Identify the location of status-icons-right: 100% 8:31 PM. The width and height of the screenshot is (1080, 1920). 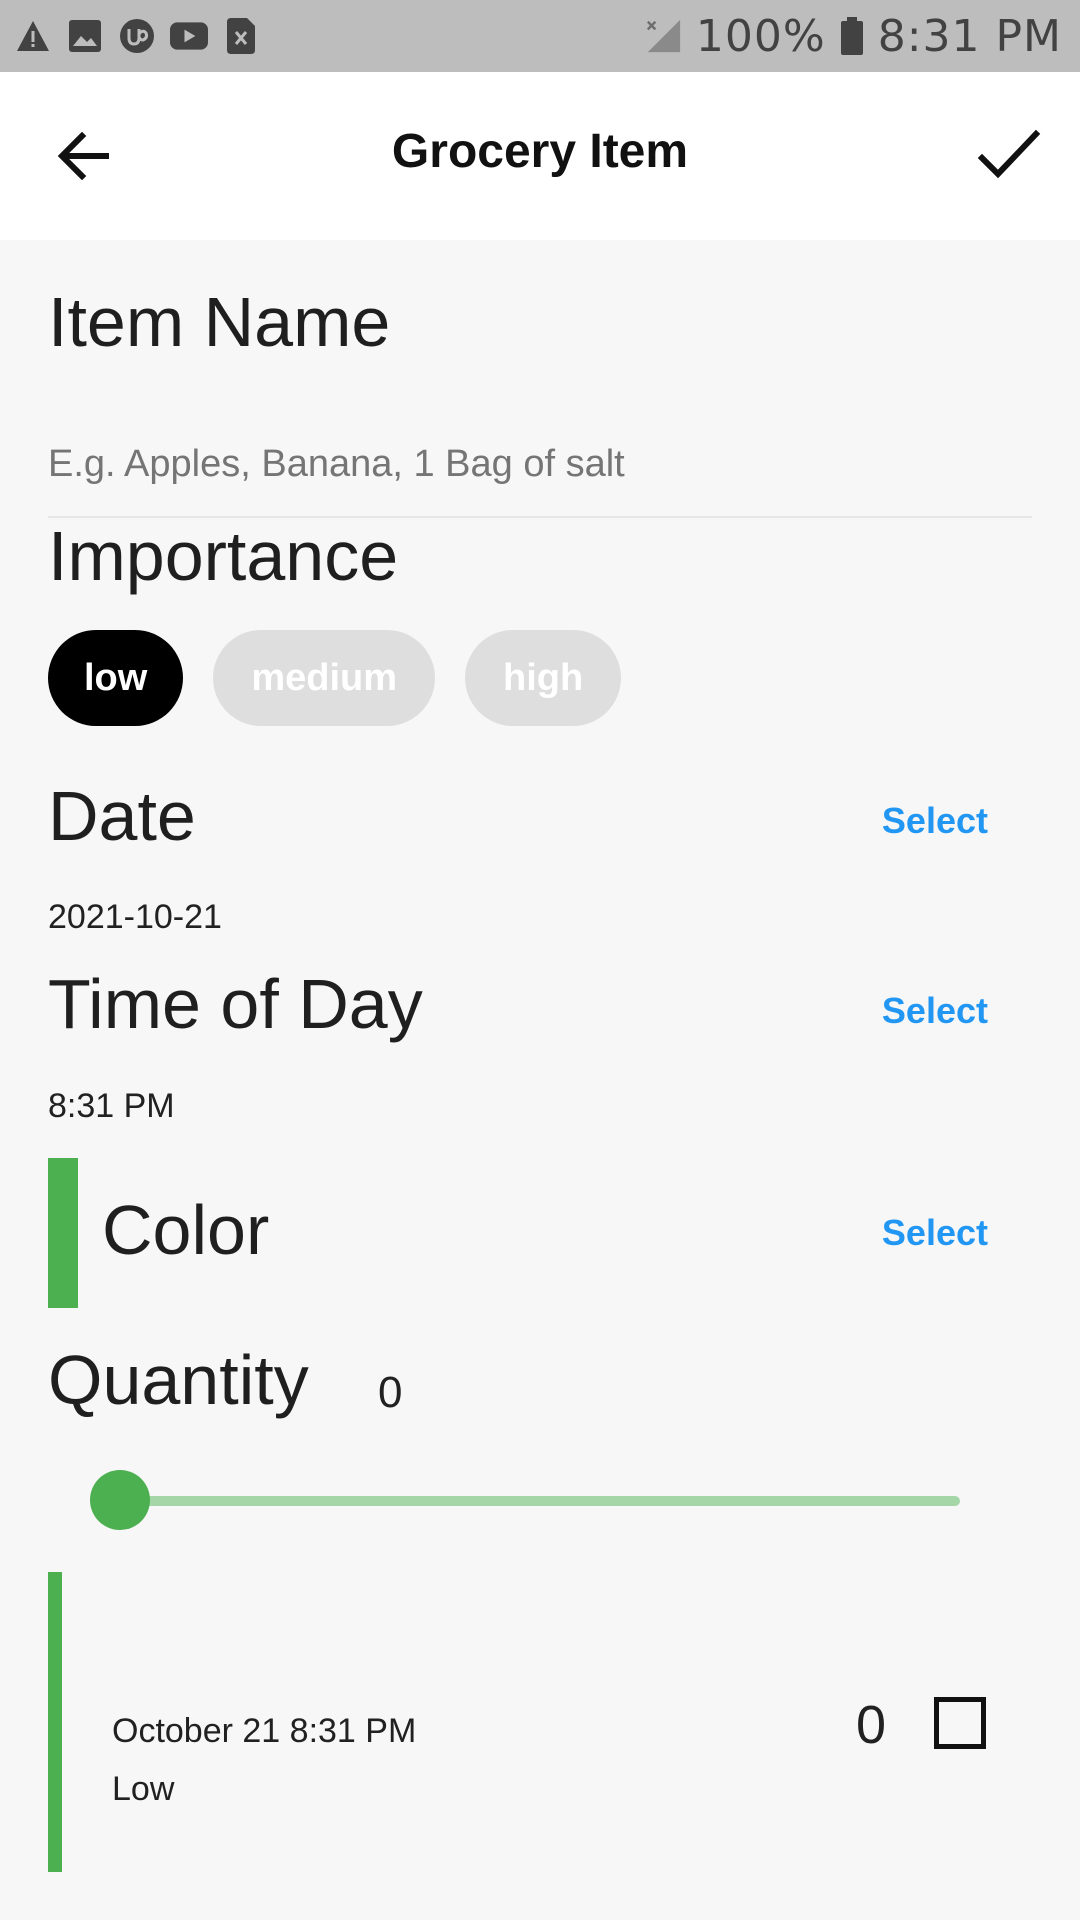
(853, 36).